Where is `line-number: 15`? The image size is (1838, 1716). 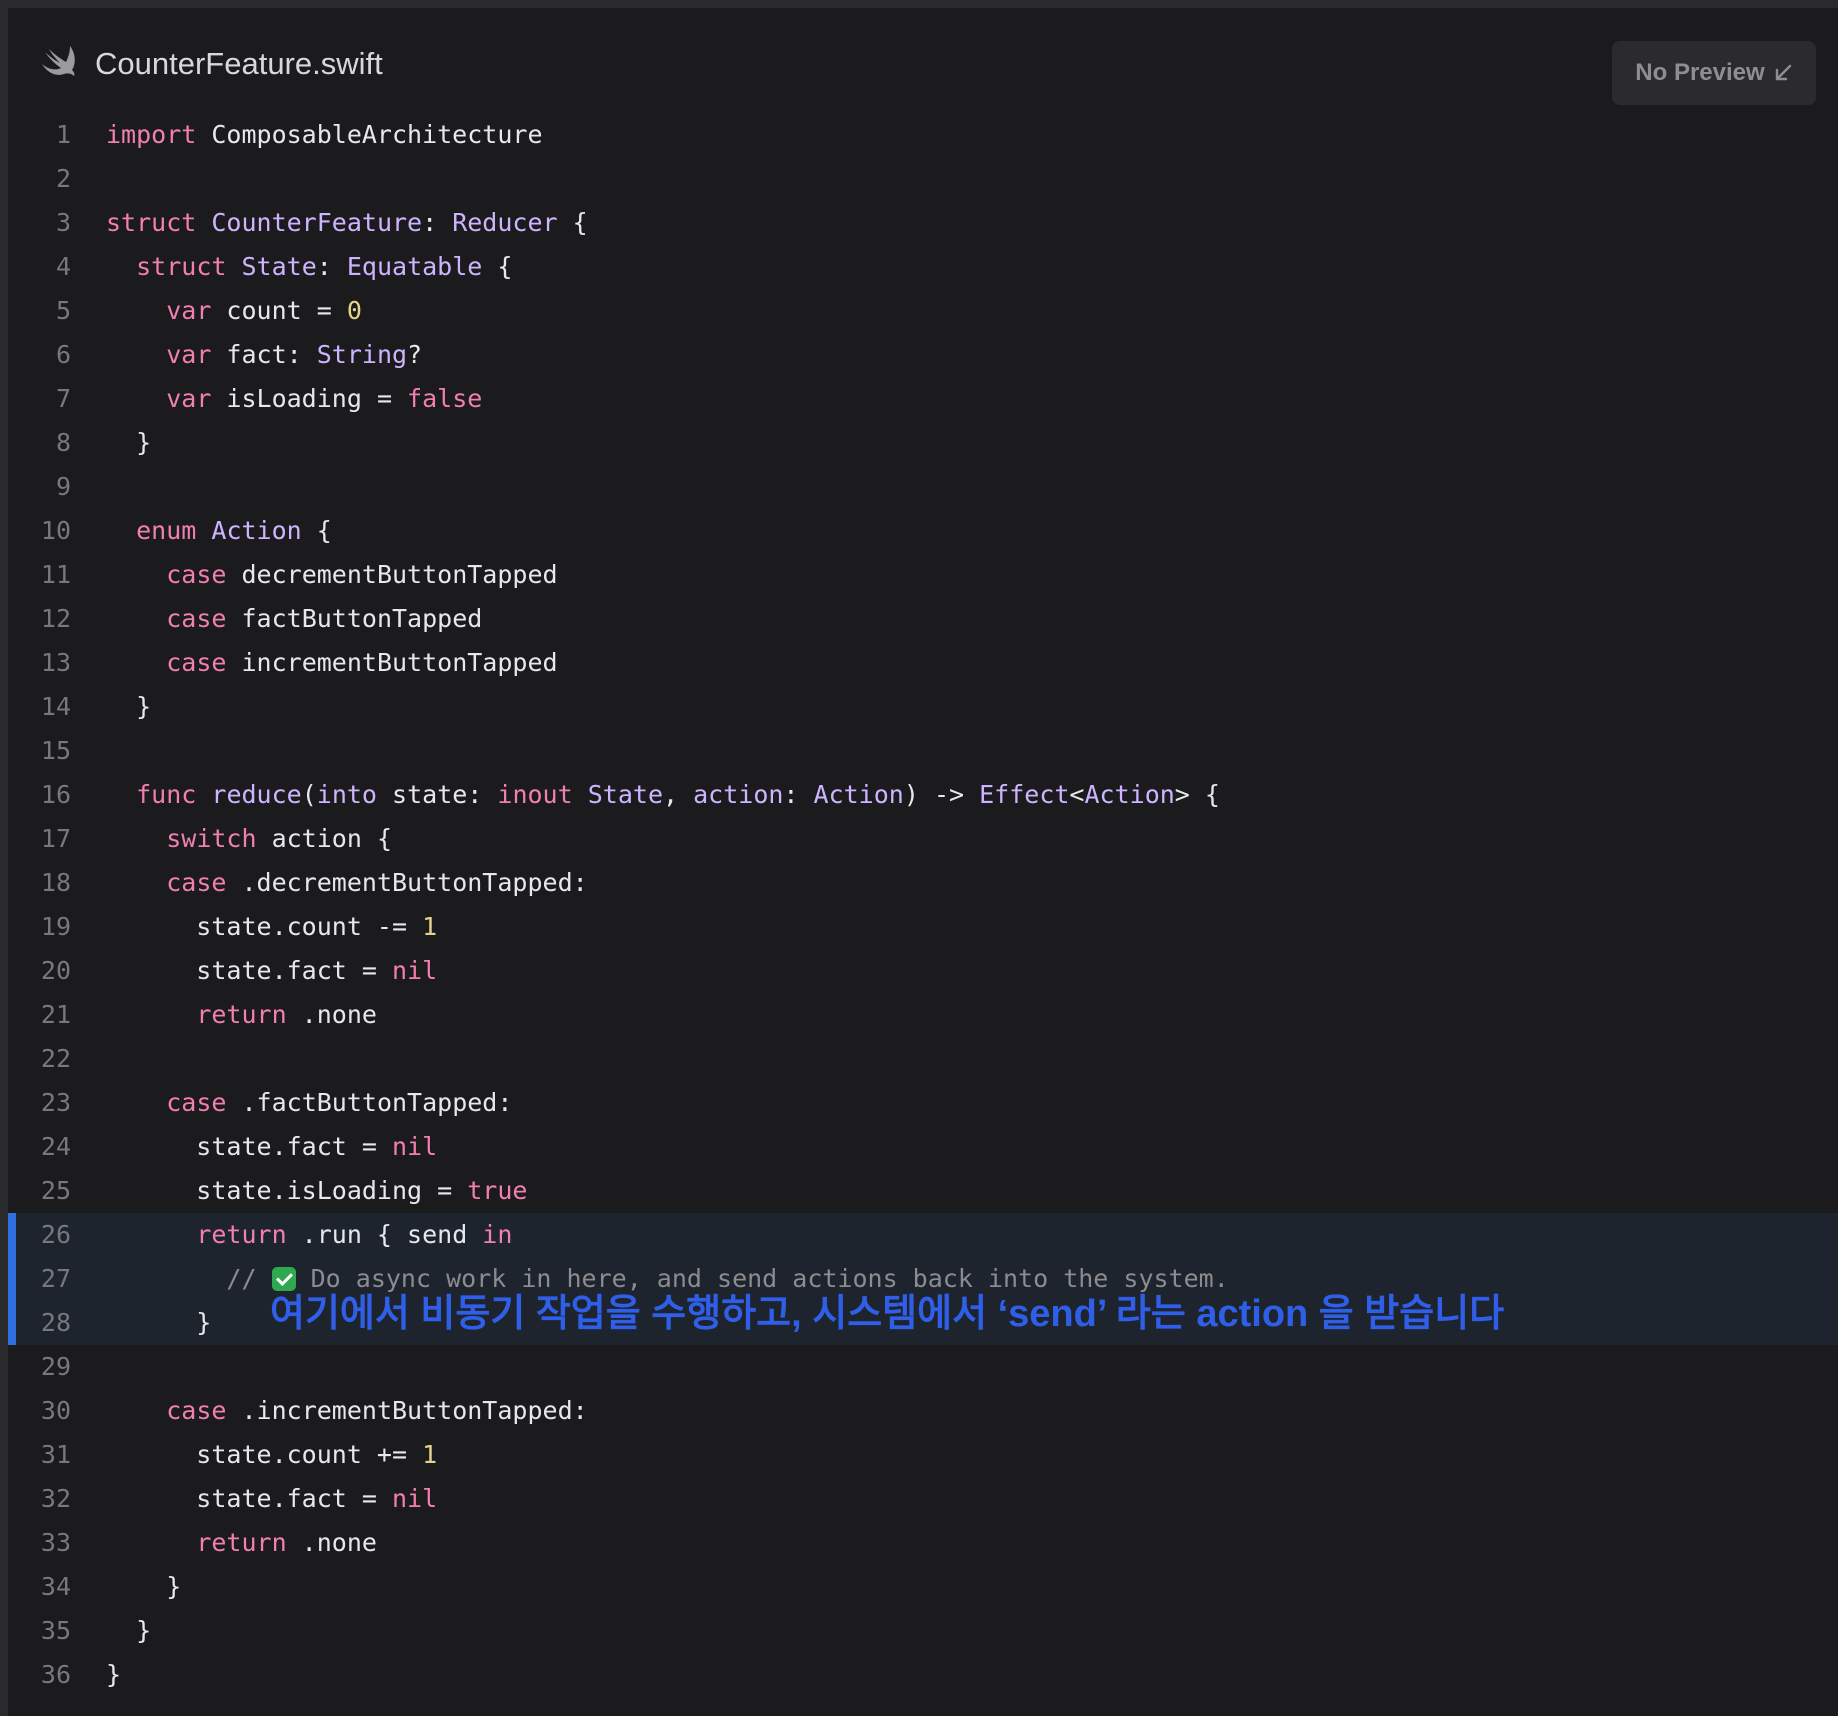 line-number: 15 is located at coordinates (55, 750).